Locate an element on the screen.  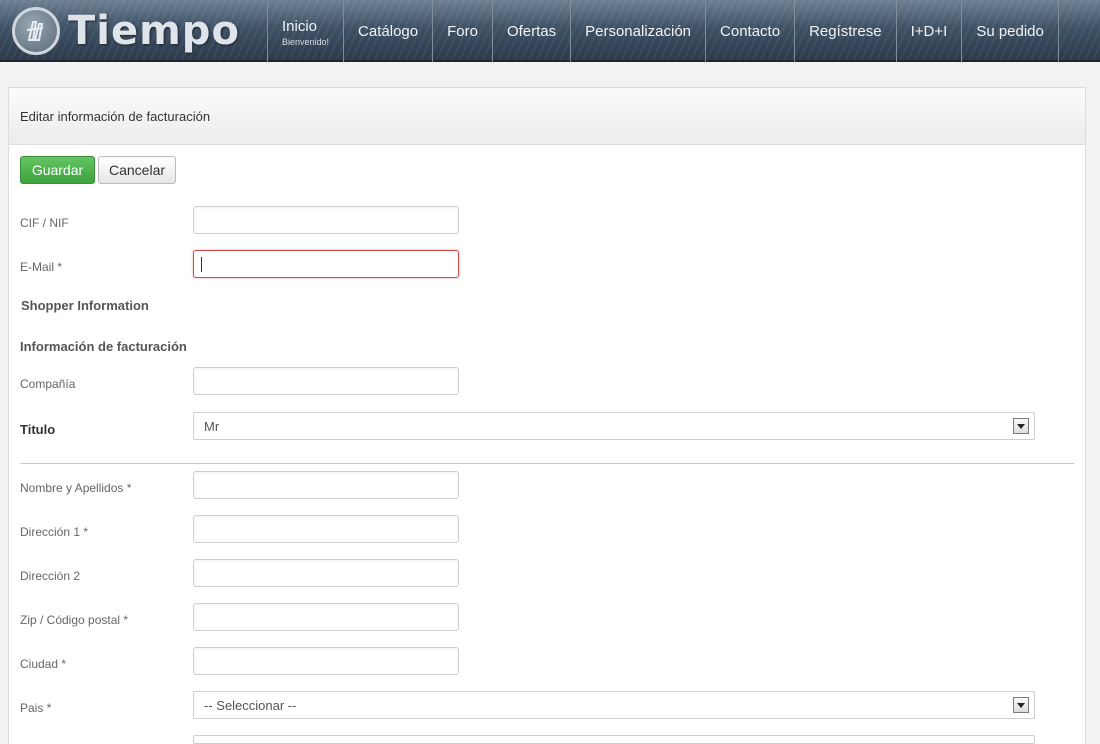
cancel-button: Cancelar is located at coordinates (137, 170).